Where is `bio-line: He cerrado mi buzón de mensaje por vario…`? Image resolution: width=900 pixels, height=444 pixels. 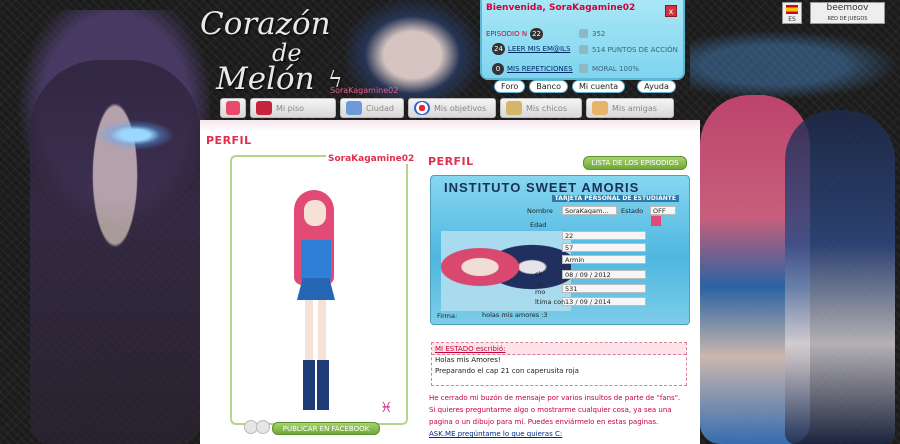 bio-line: He cerrado mi buzón de mensaje por vario… is located at coordinates (555, 398).